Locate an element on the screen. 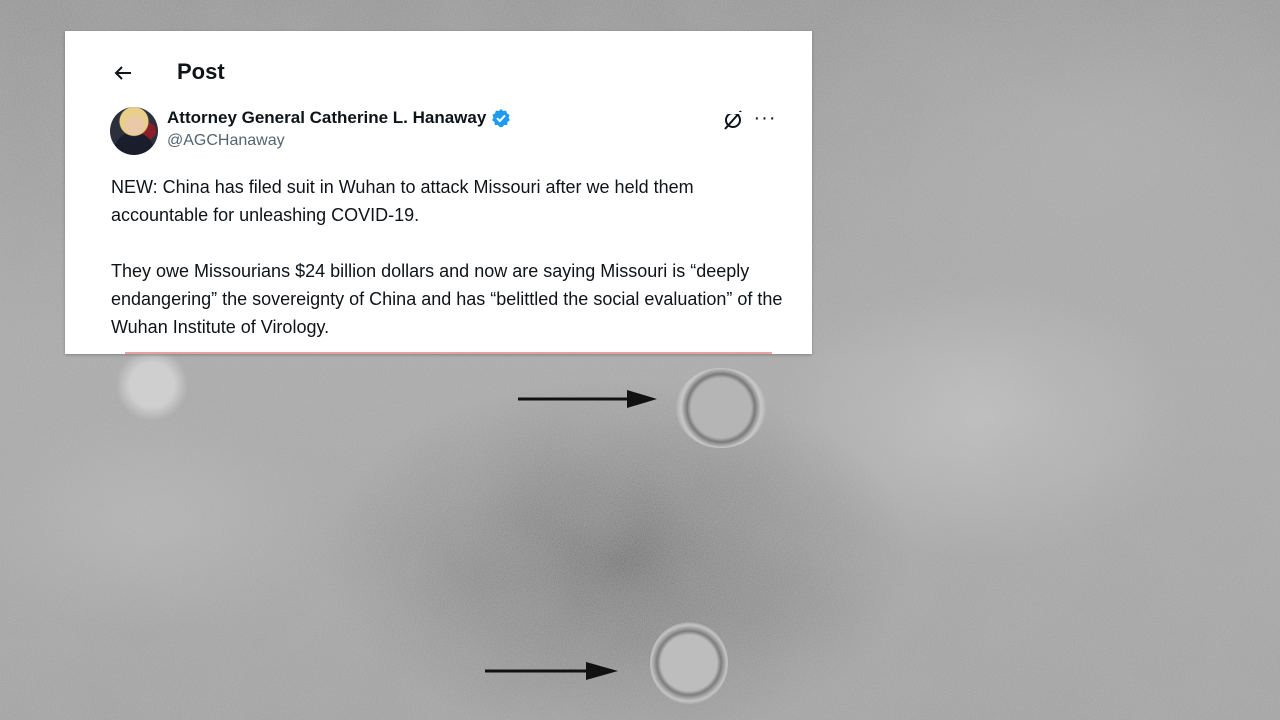 The width and height of the screenshot is (1280, 720). page-title: Post is located at coordinates (201, 71).